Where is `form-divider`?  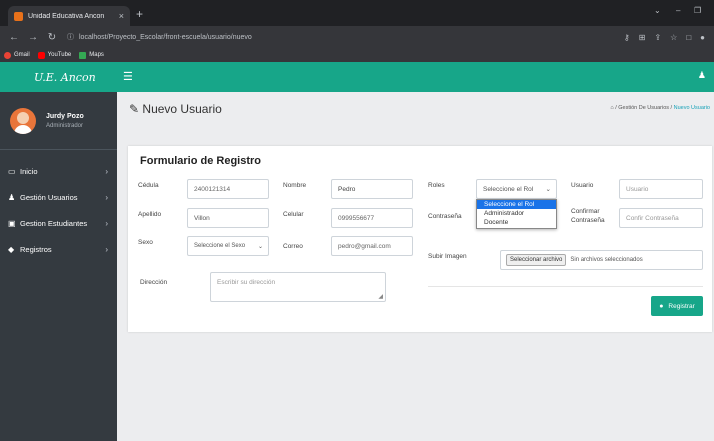 form-divider is located at coordinates (565, 286).